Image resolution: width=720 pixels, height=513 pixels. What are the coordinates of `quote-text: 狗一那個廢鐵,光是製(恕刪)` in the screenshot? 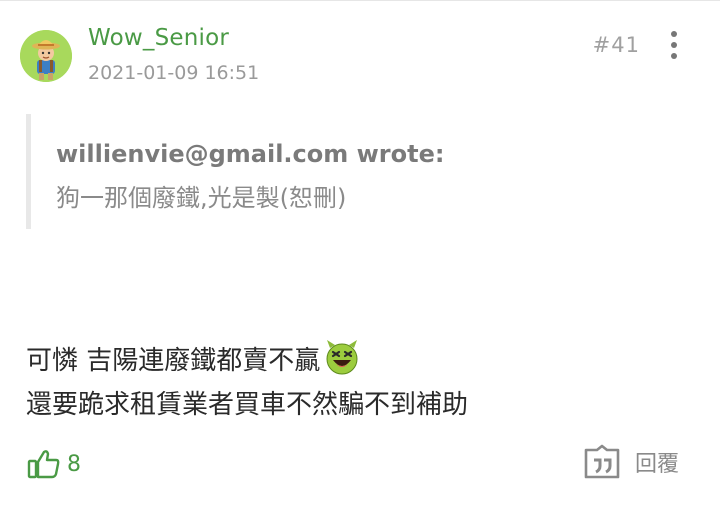 It's located at (201, 198).